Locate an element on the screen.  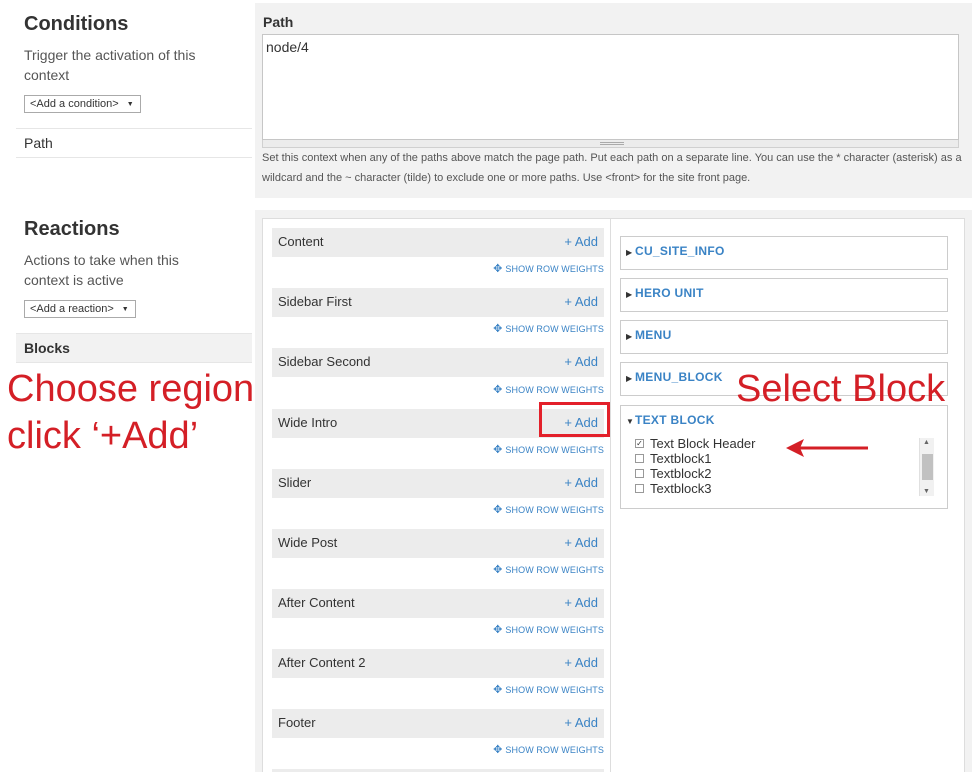
scroll-down-icon: ▼ is located at coordinates (926, 491).